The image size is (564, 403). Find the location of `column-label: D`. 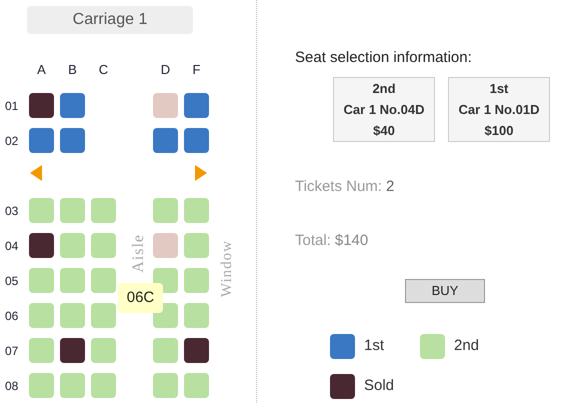

column-label: D is located at coordinates (166, 70).